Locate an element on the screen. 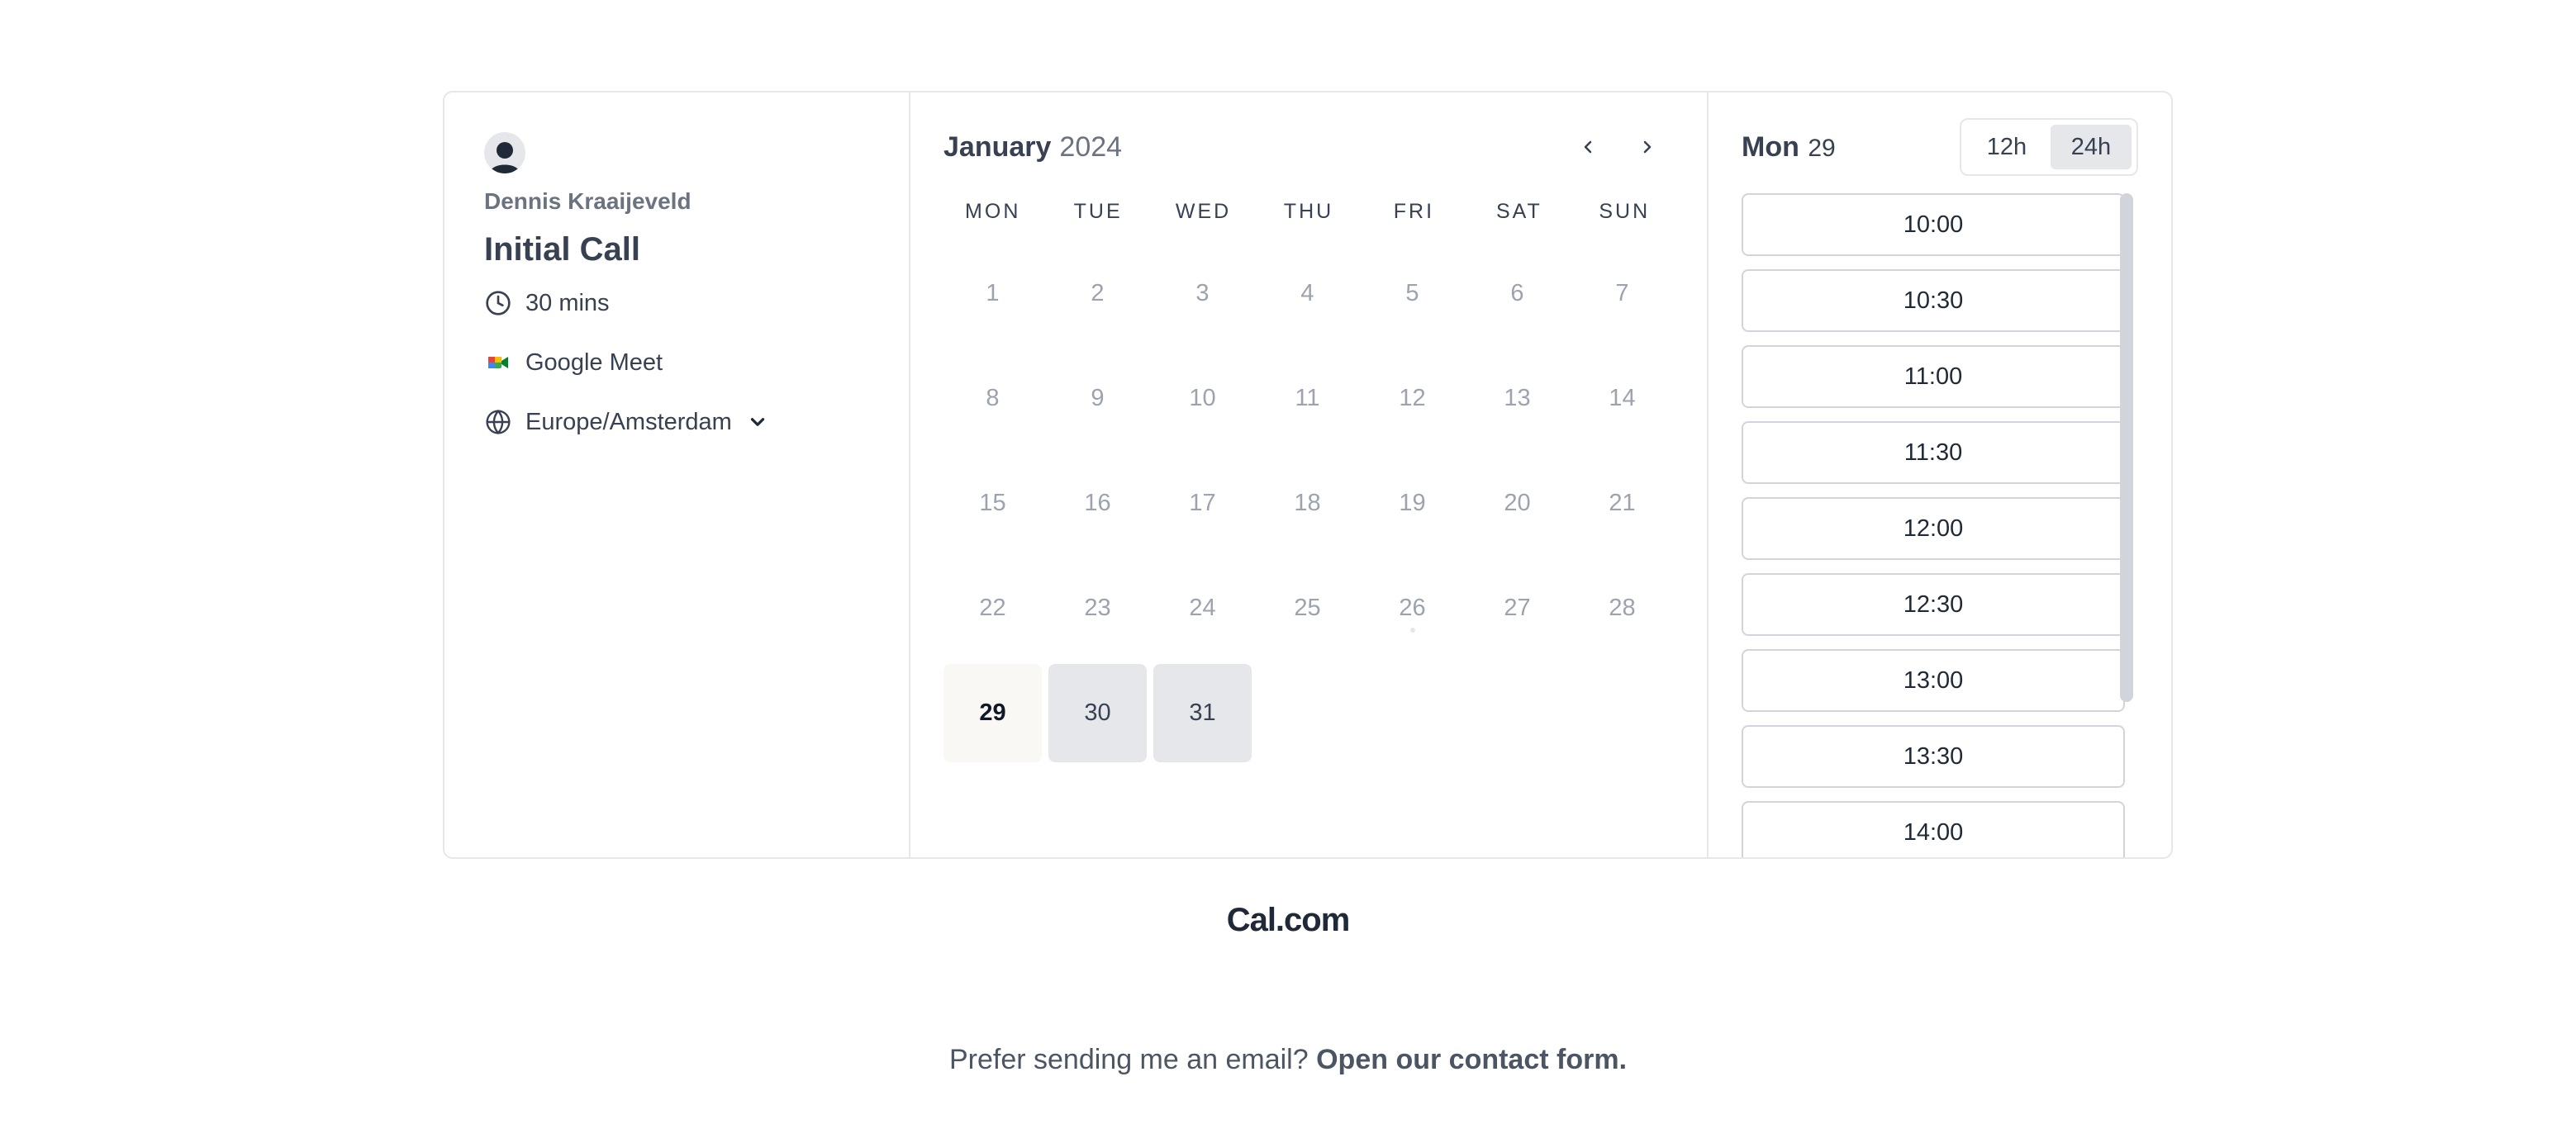 The width and height of the screenshot is (2576, 1143). weekday-label: SUN is located at coordinates (1625, 211).